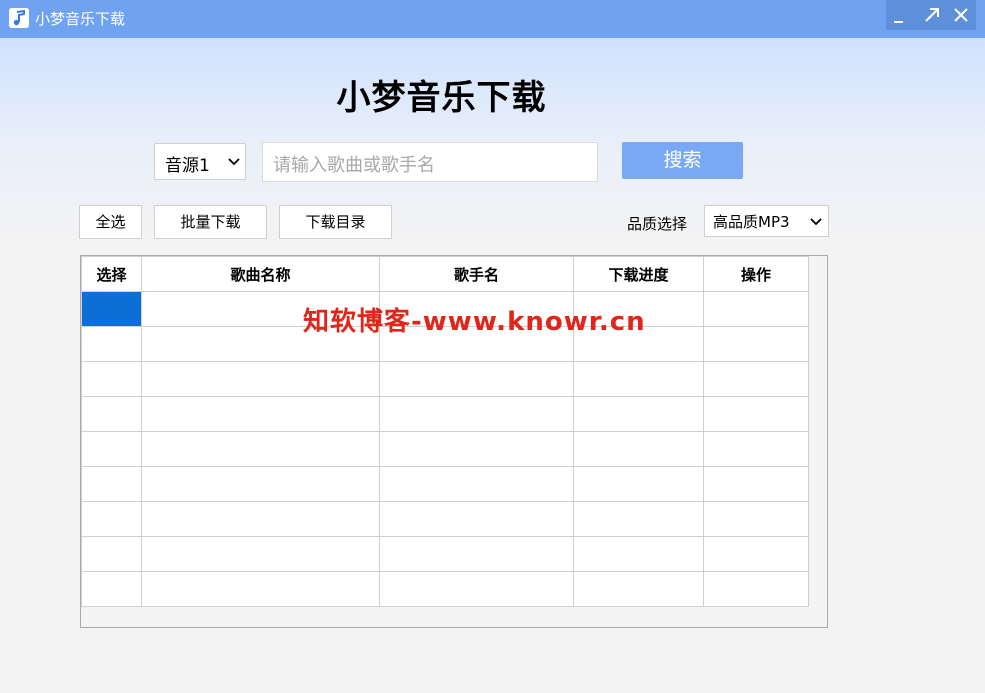 Image resolution: width=985 pixels, height=693 pixels. I want to click on window-controls, so click(931, 15).